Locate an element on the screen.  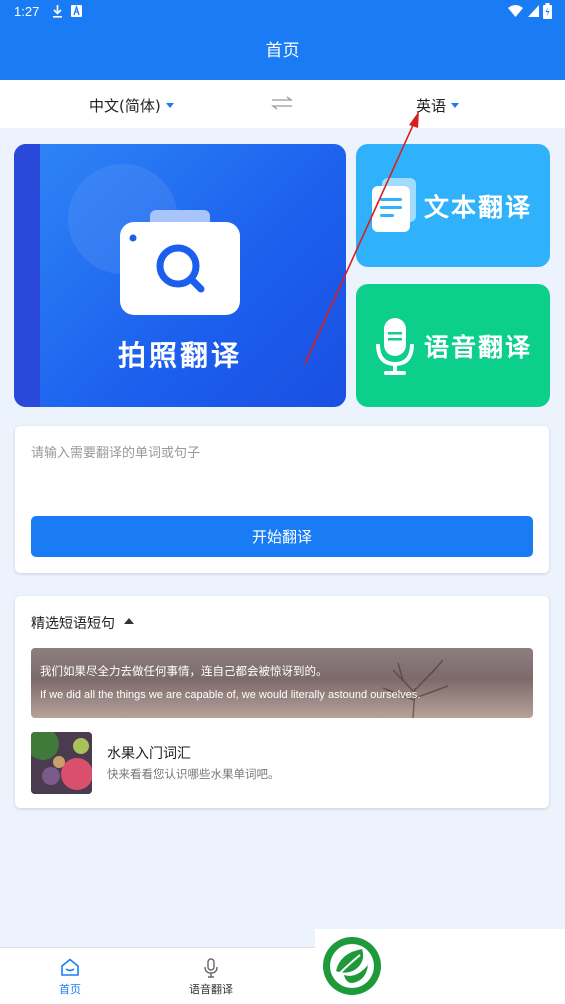
nav-home: 首页 is located at coordinates (70, 976).